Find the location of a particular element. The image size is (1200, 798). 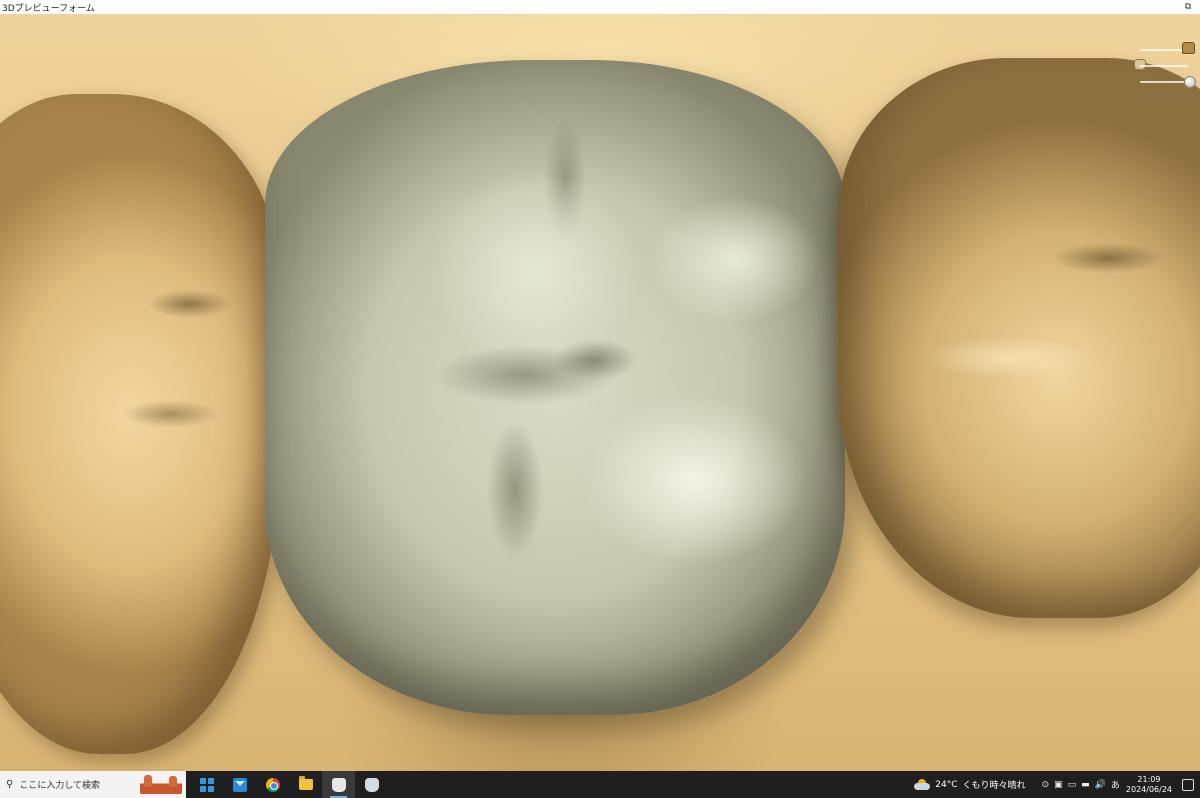

windows-icon is located at coordinates (206, 784).